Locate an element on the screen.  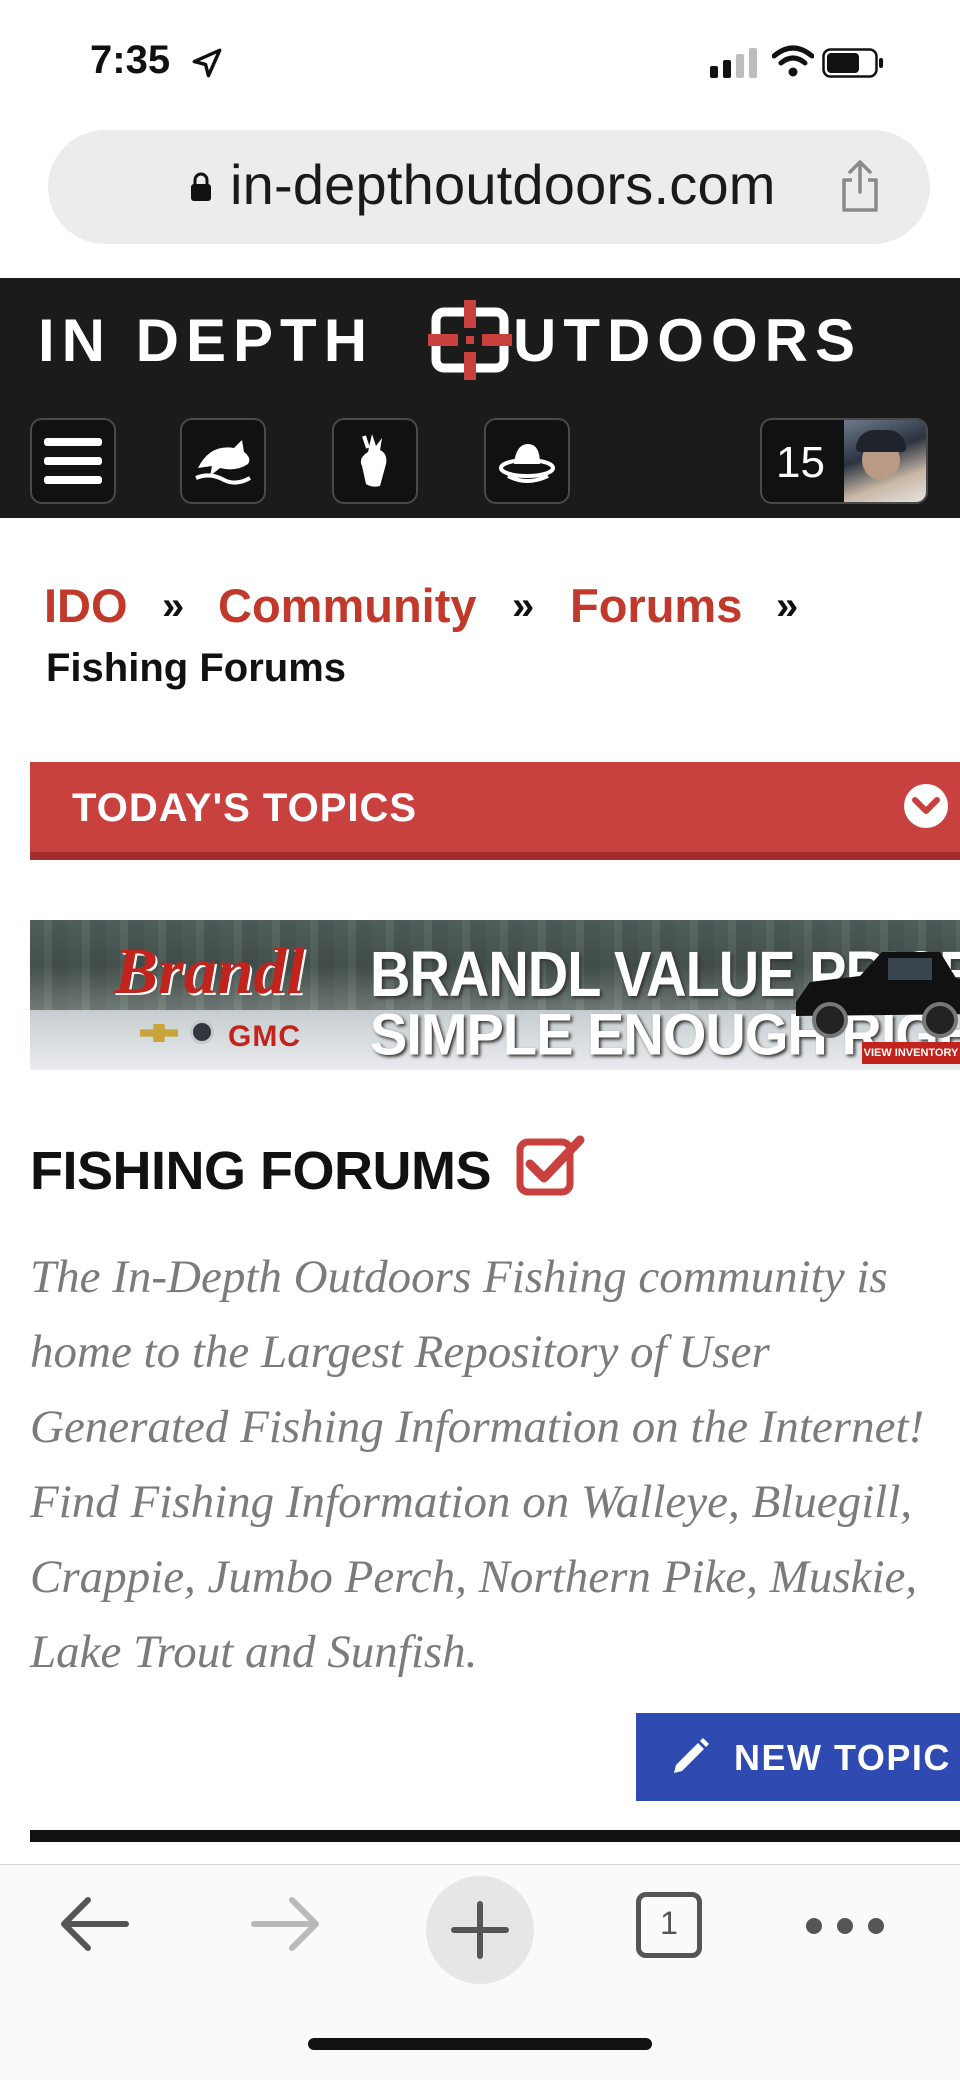
new-tab-button is located at coordinates (480, 1930).